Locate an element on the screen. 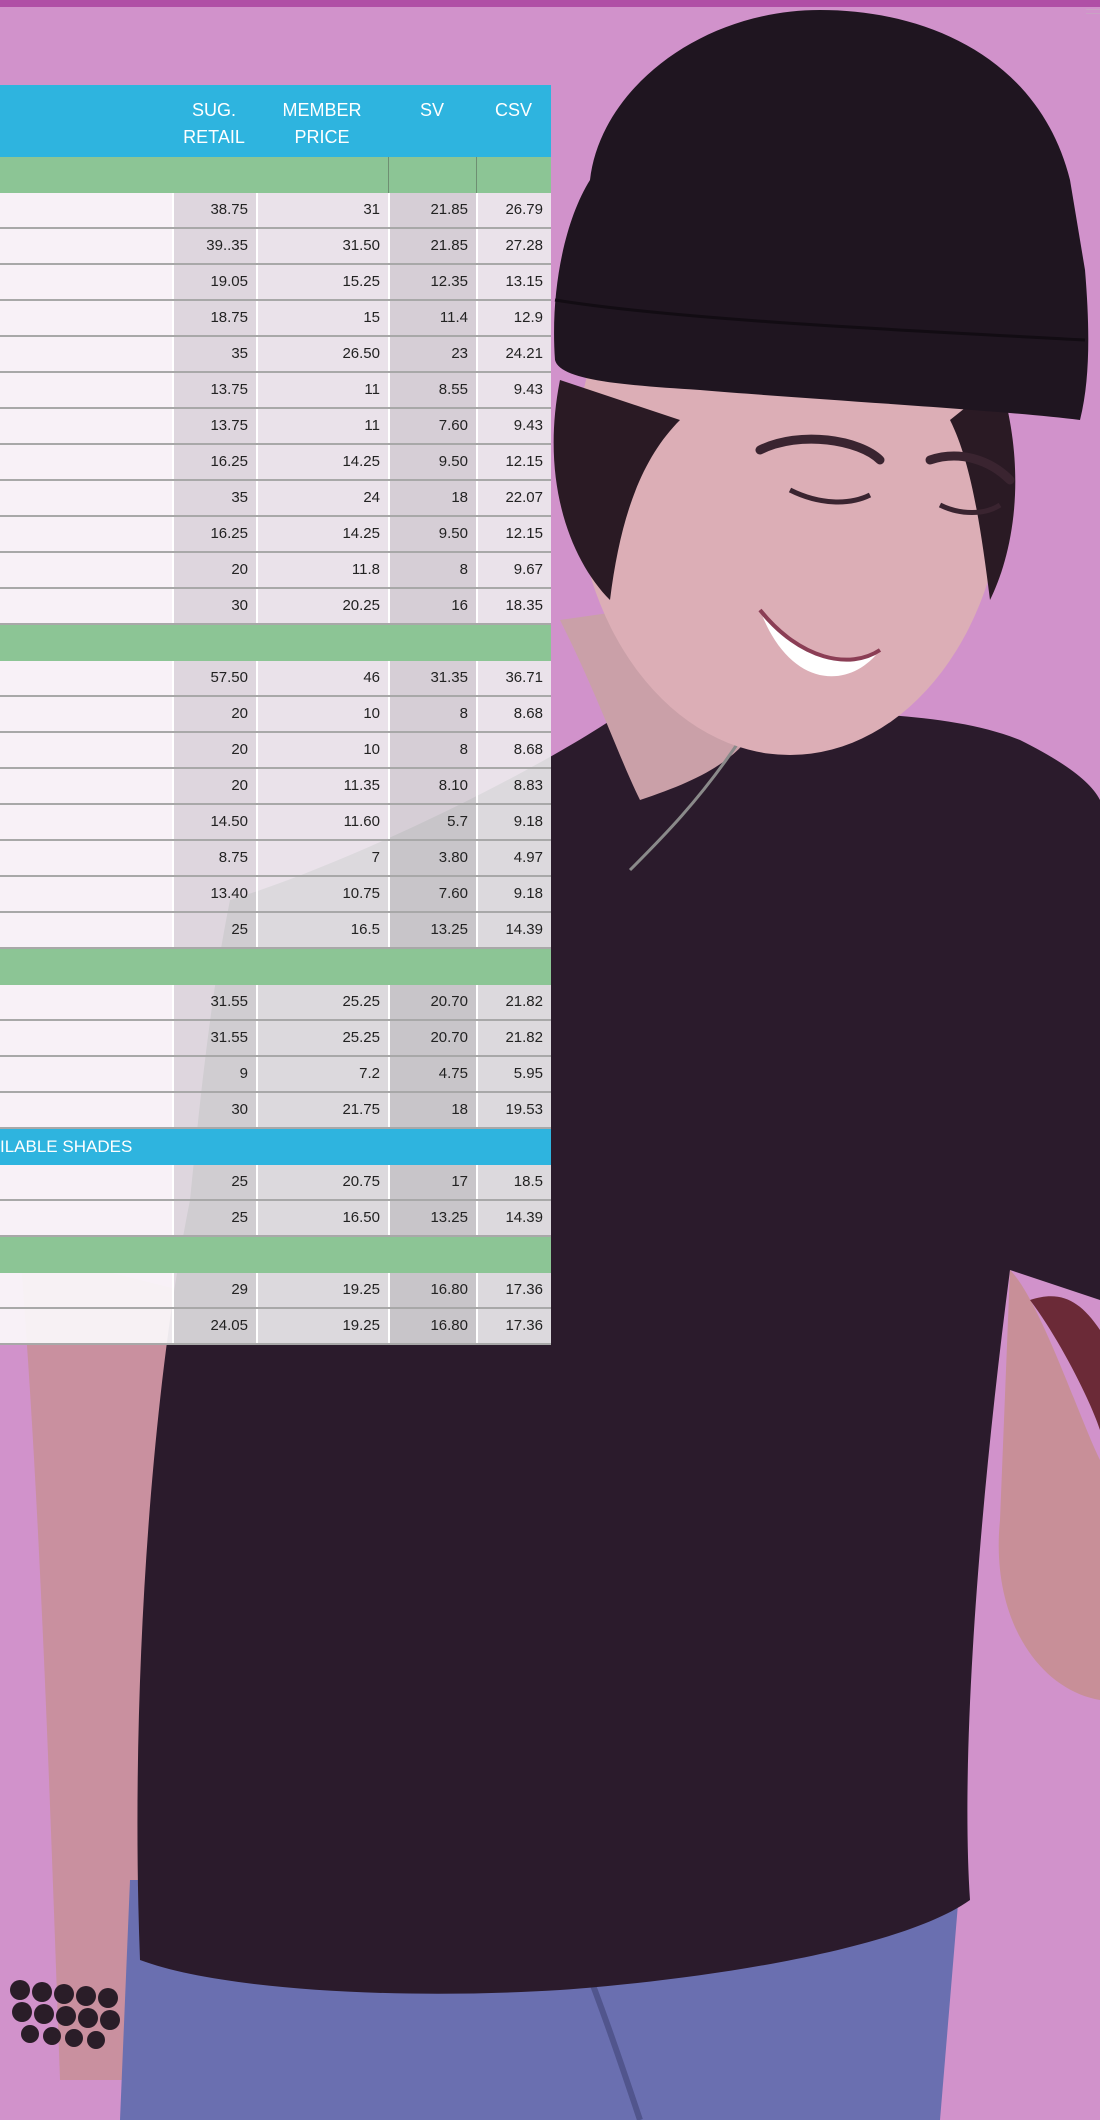 This screenshot has width=1100, height=2120. member-price-cell: 11.8 is located at coordinates (322, 570).